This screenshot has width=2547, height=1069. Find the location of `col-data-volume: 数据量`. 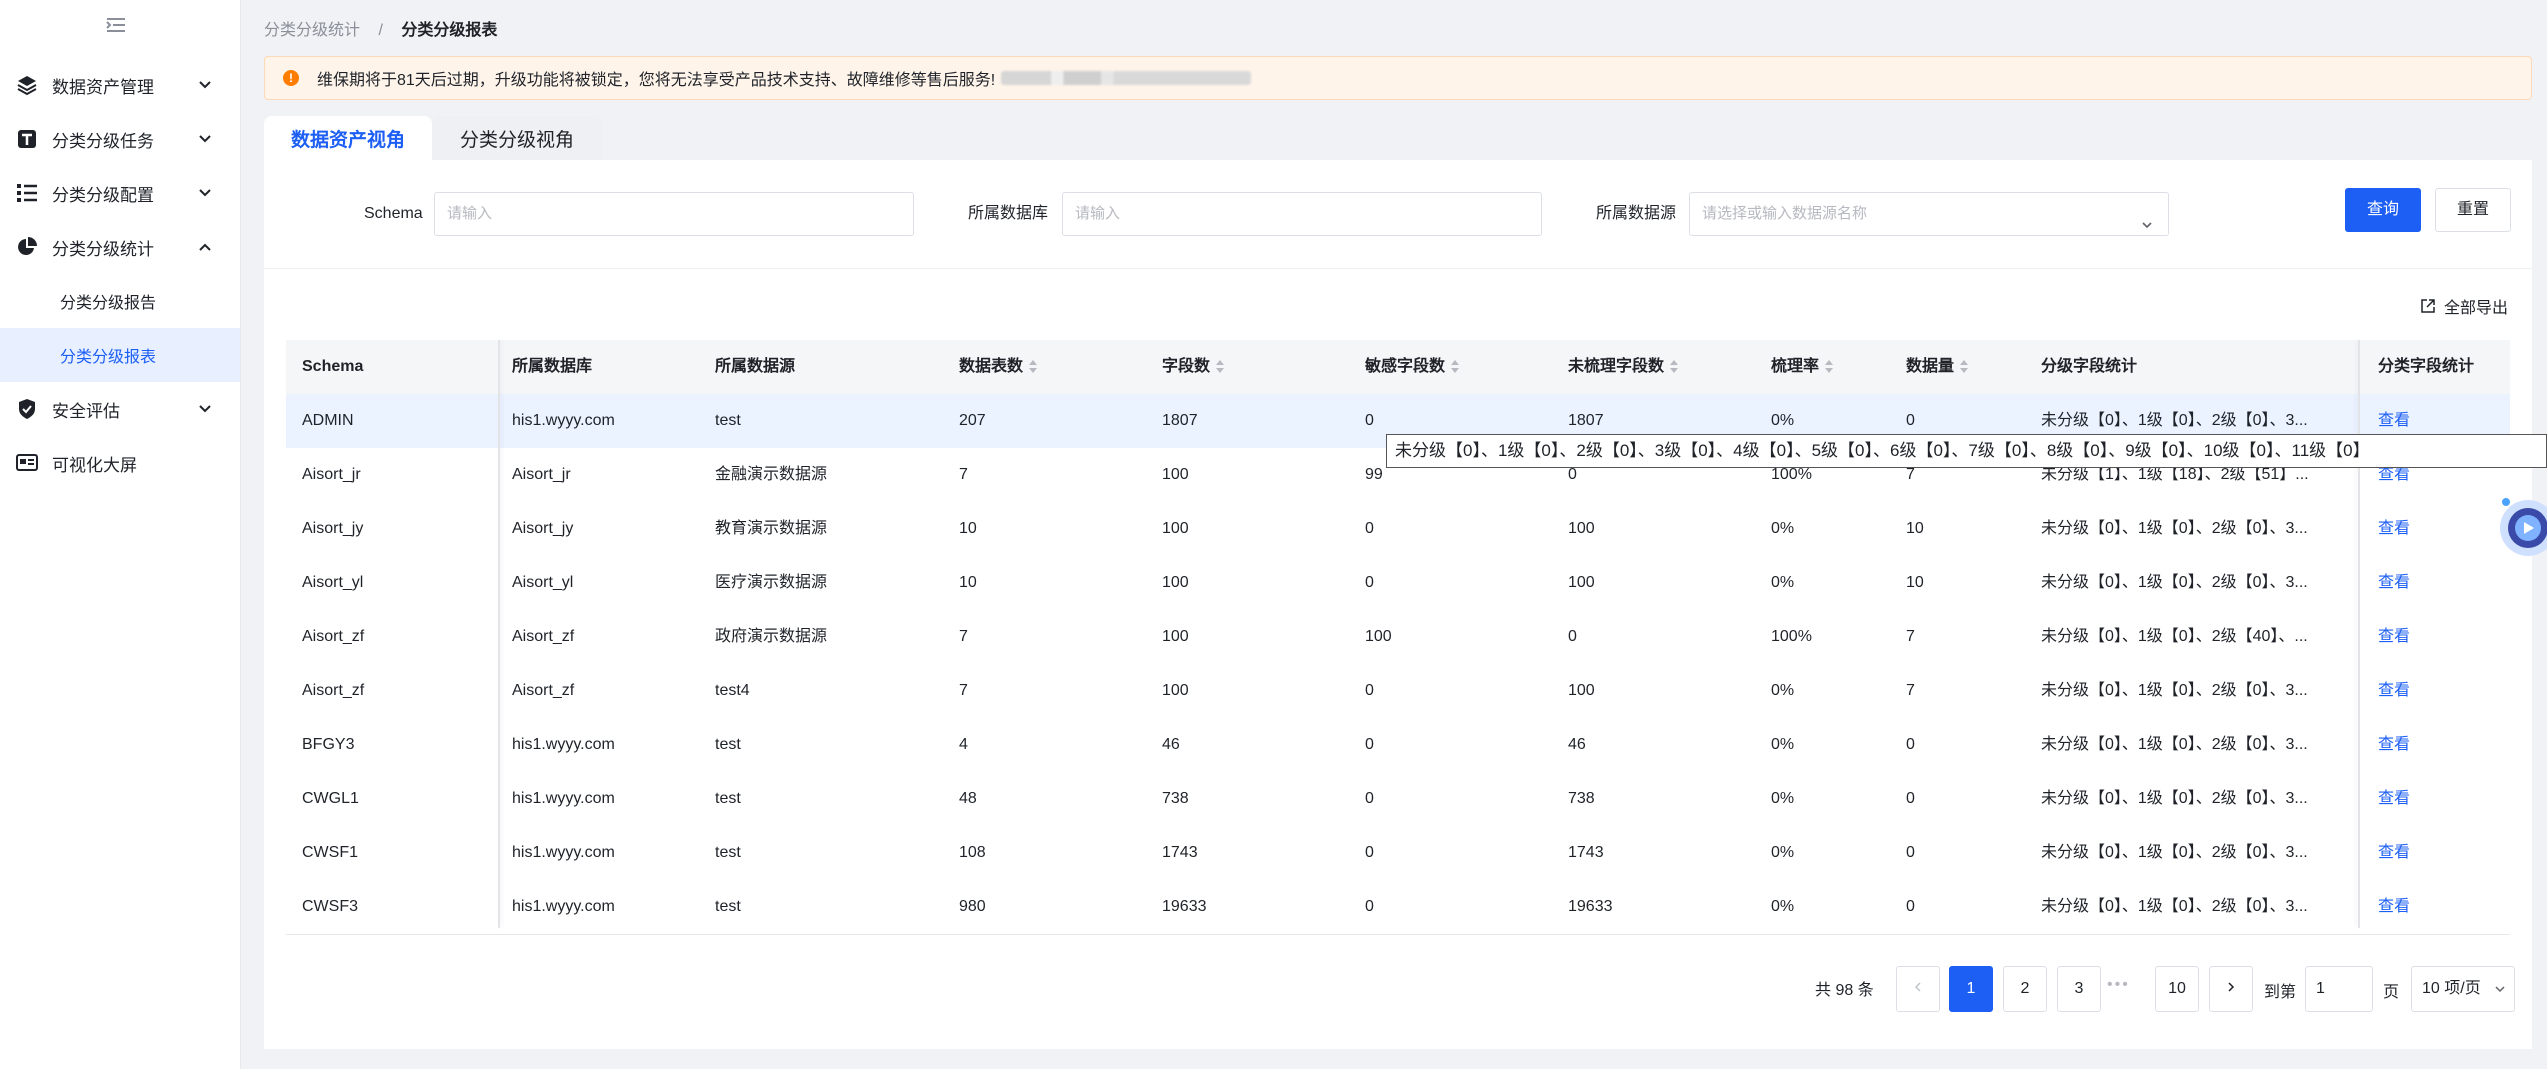

col-data-volume: 数据量 is located at coordinates (1937, 367).